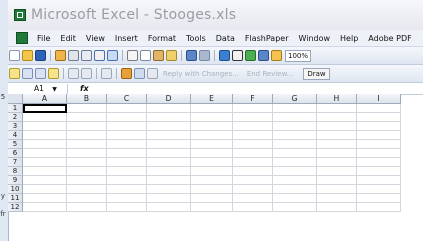  I want to click on column-header: I, so click(379, 99).